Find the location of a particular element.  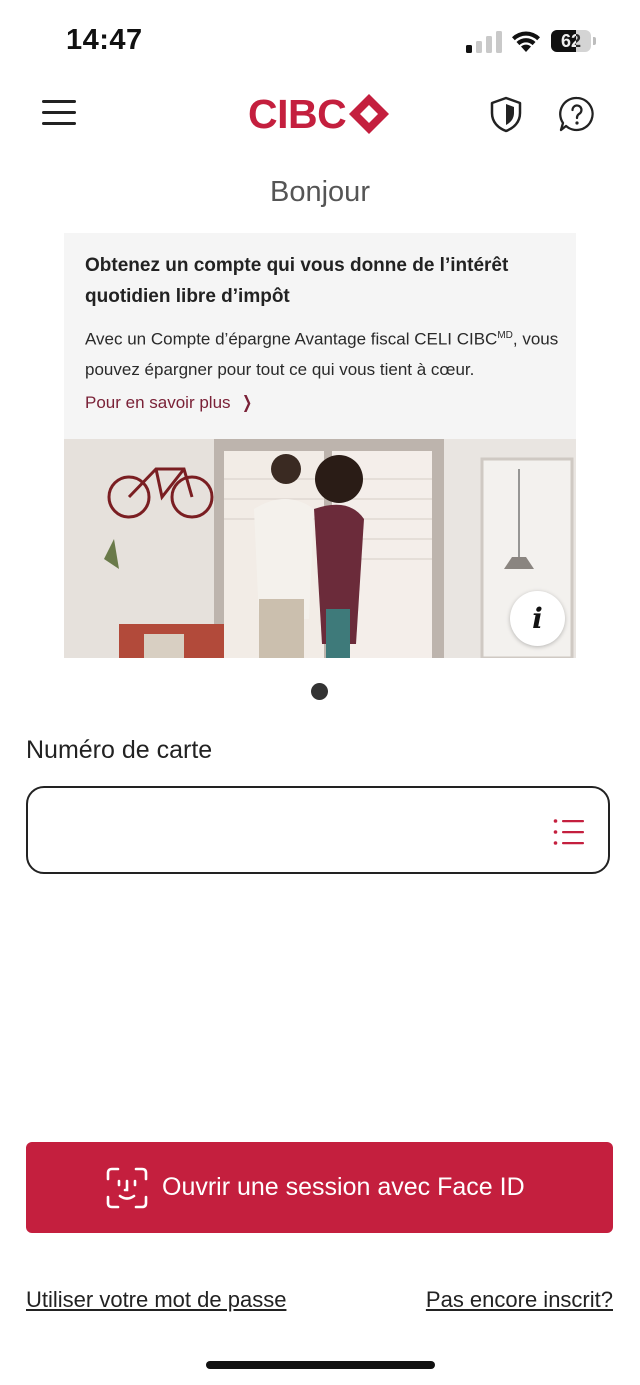

greeting-heading: Bonjour is located at coordinates (320, 192).